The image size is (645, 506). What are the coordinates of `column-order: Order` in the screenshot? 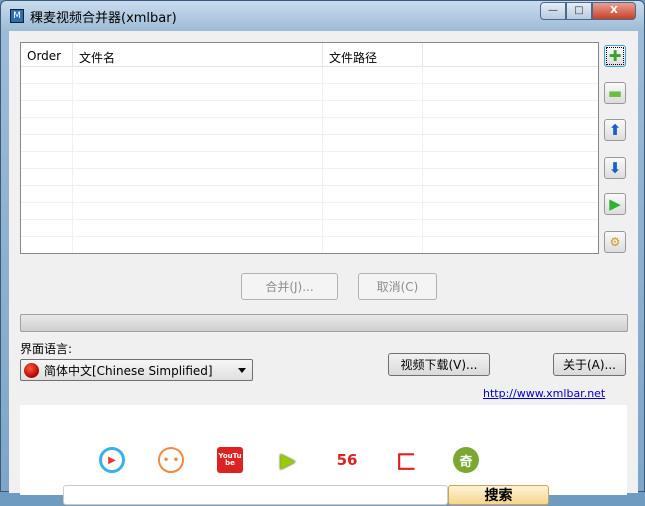 It's located at (47, 54).